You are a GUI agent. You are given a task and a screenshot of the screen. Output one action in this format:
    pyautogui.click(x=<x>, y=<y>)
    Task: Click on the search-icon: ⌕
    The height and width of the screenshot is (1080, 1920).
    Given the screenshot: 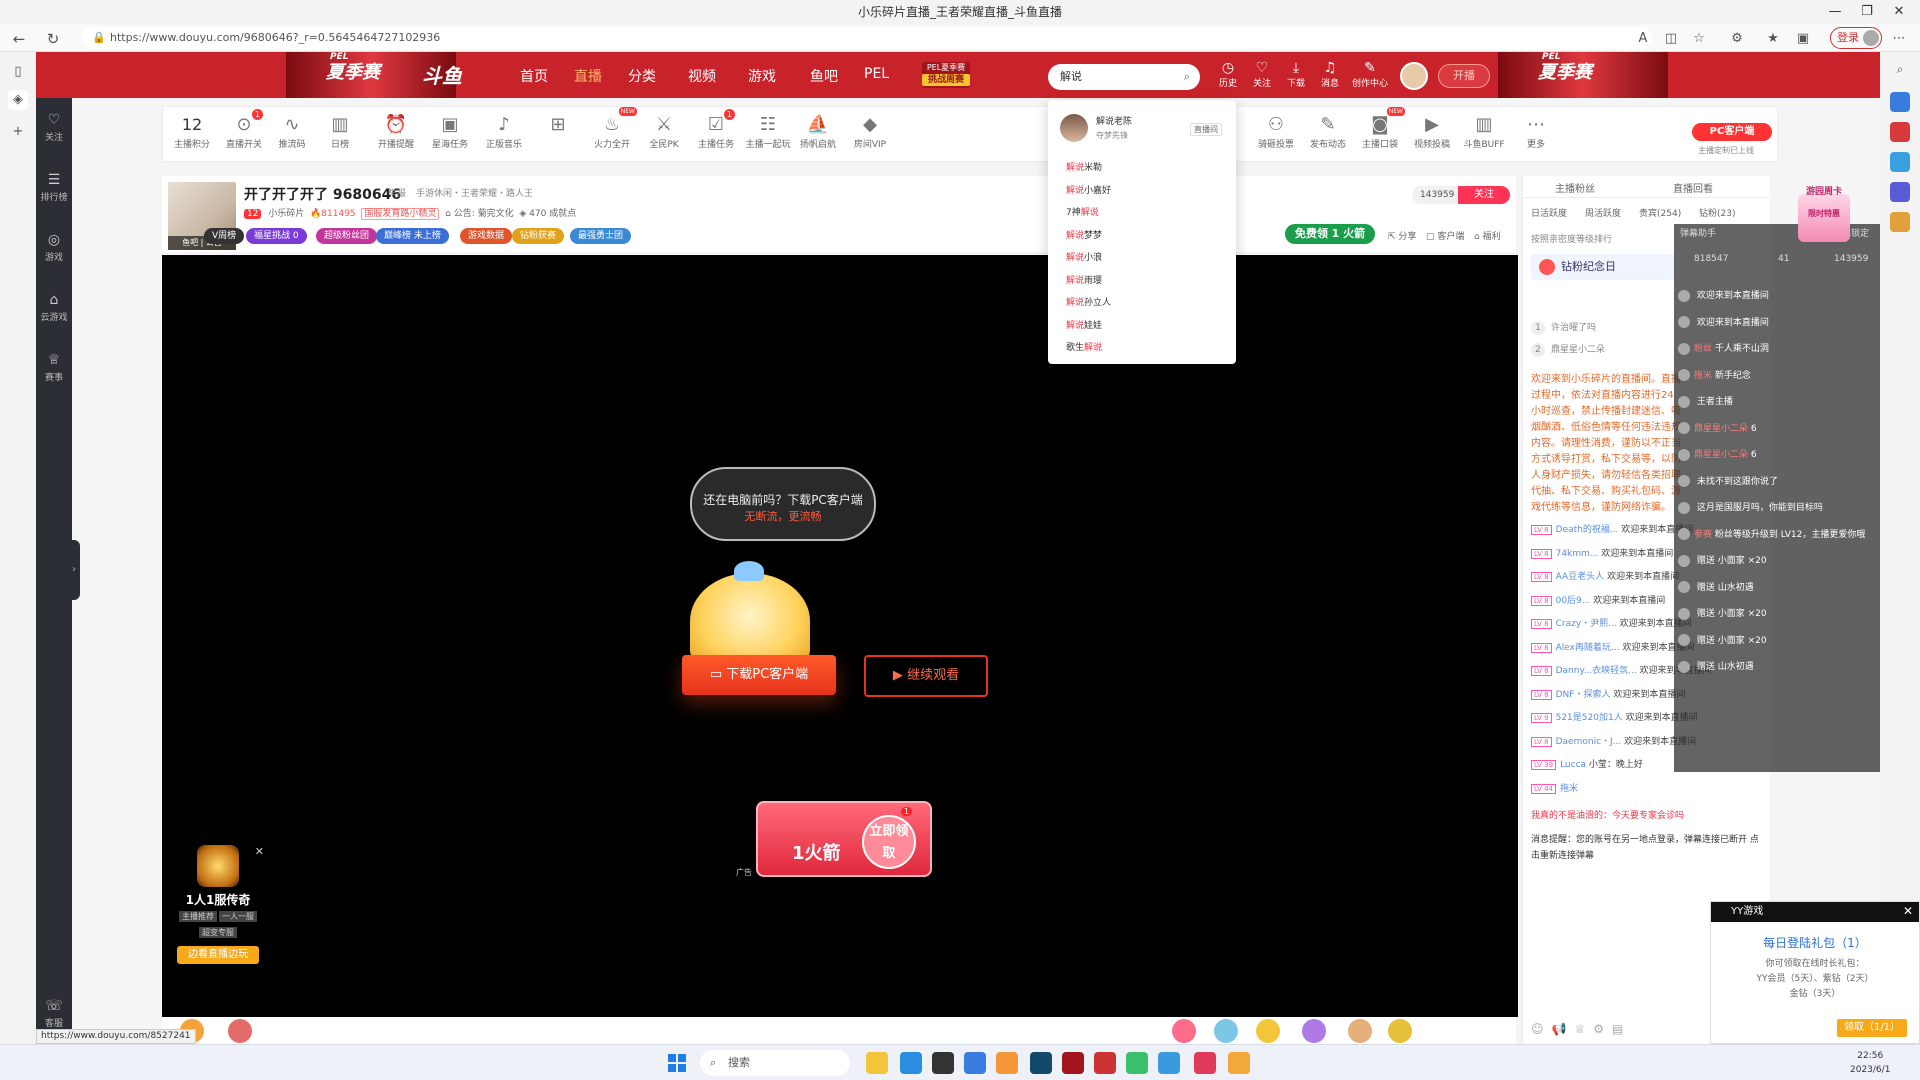 What is the action you would take?
    pyautogui.click(x=1187, y=77)
    